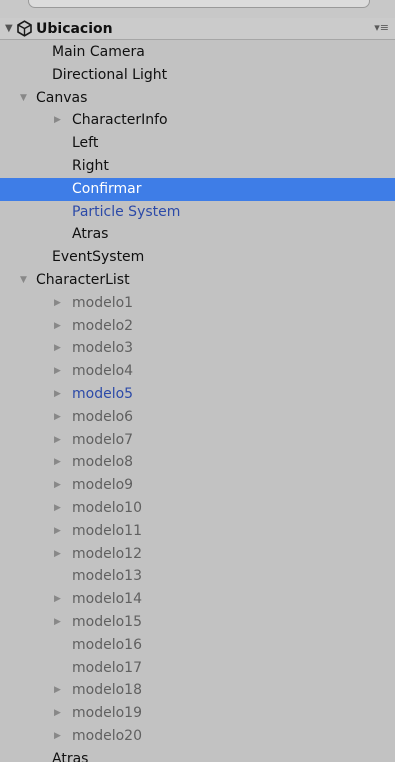 The image size is (395, 762). Describe the element at coordinates (197, 257) in the screenshot. I see `hierarchy-row: EventSystem` at that location.